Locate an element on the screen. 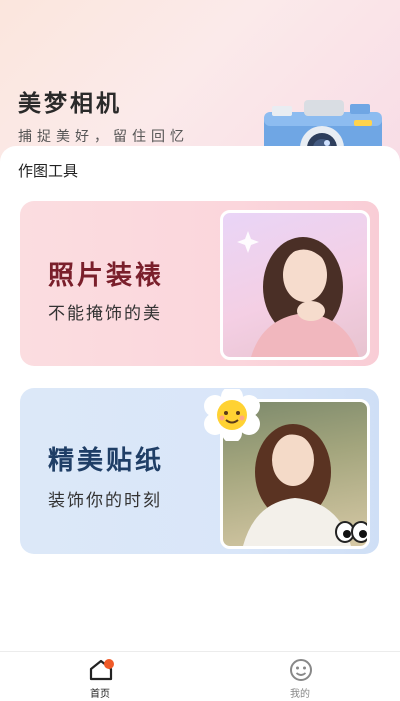 The width and height of the screenshot is (400, 701). flower-sticker-icon is located at coordinates (232, 415).